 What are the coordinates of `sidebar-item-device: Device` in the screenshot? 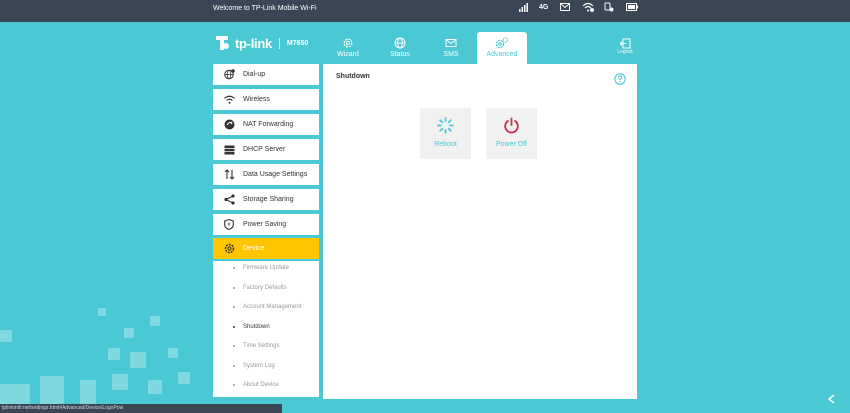 It's located at (266, 248).